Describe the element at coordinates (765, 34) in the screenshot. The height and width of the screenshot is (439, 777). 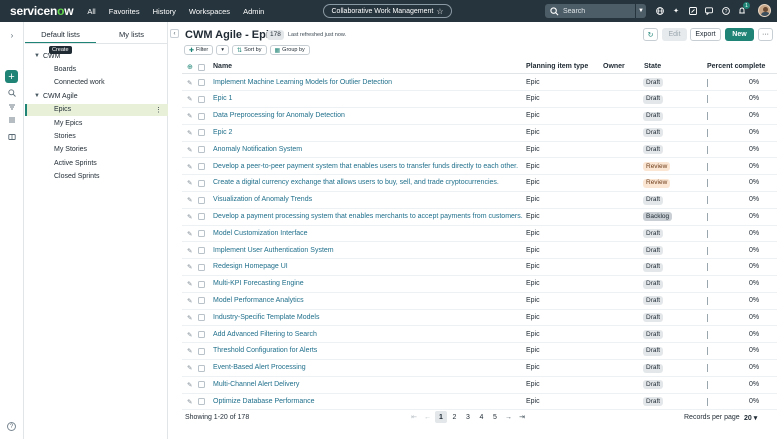
I see `more-actions-button: ···` at that location.